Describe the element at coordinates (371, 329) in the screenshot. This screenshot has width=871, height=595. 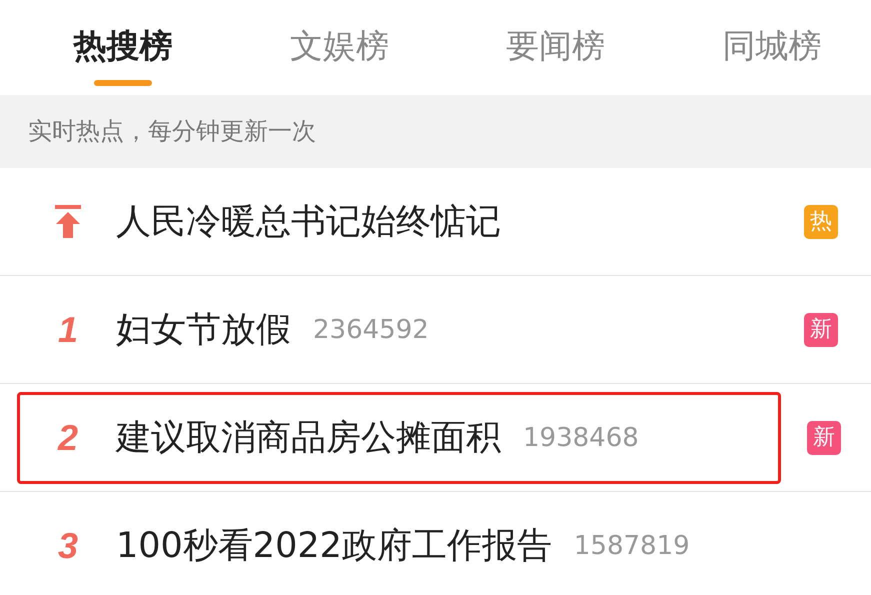
I see `hot-count: 2364592` at that location.